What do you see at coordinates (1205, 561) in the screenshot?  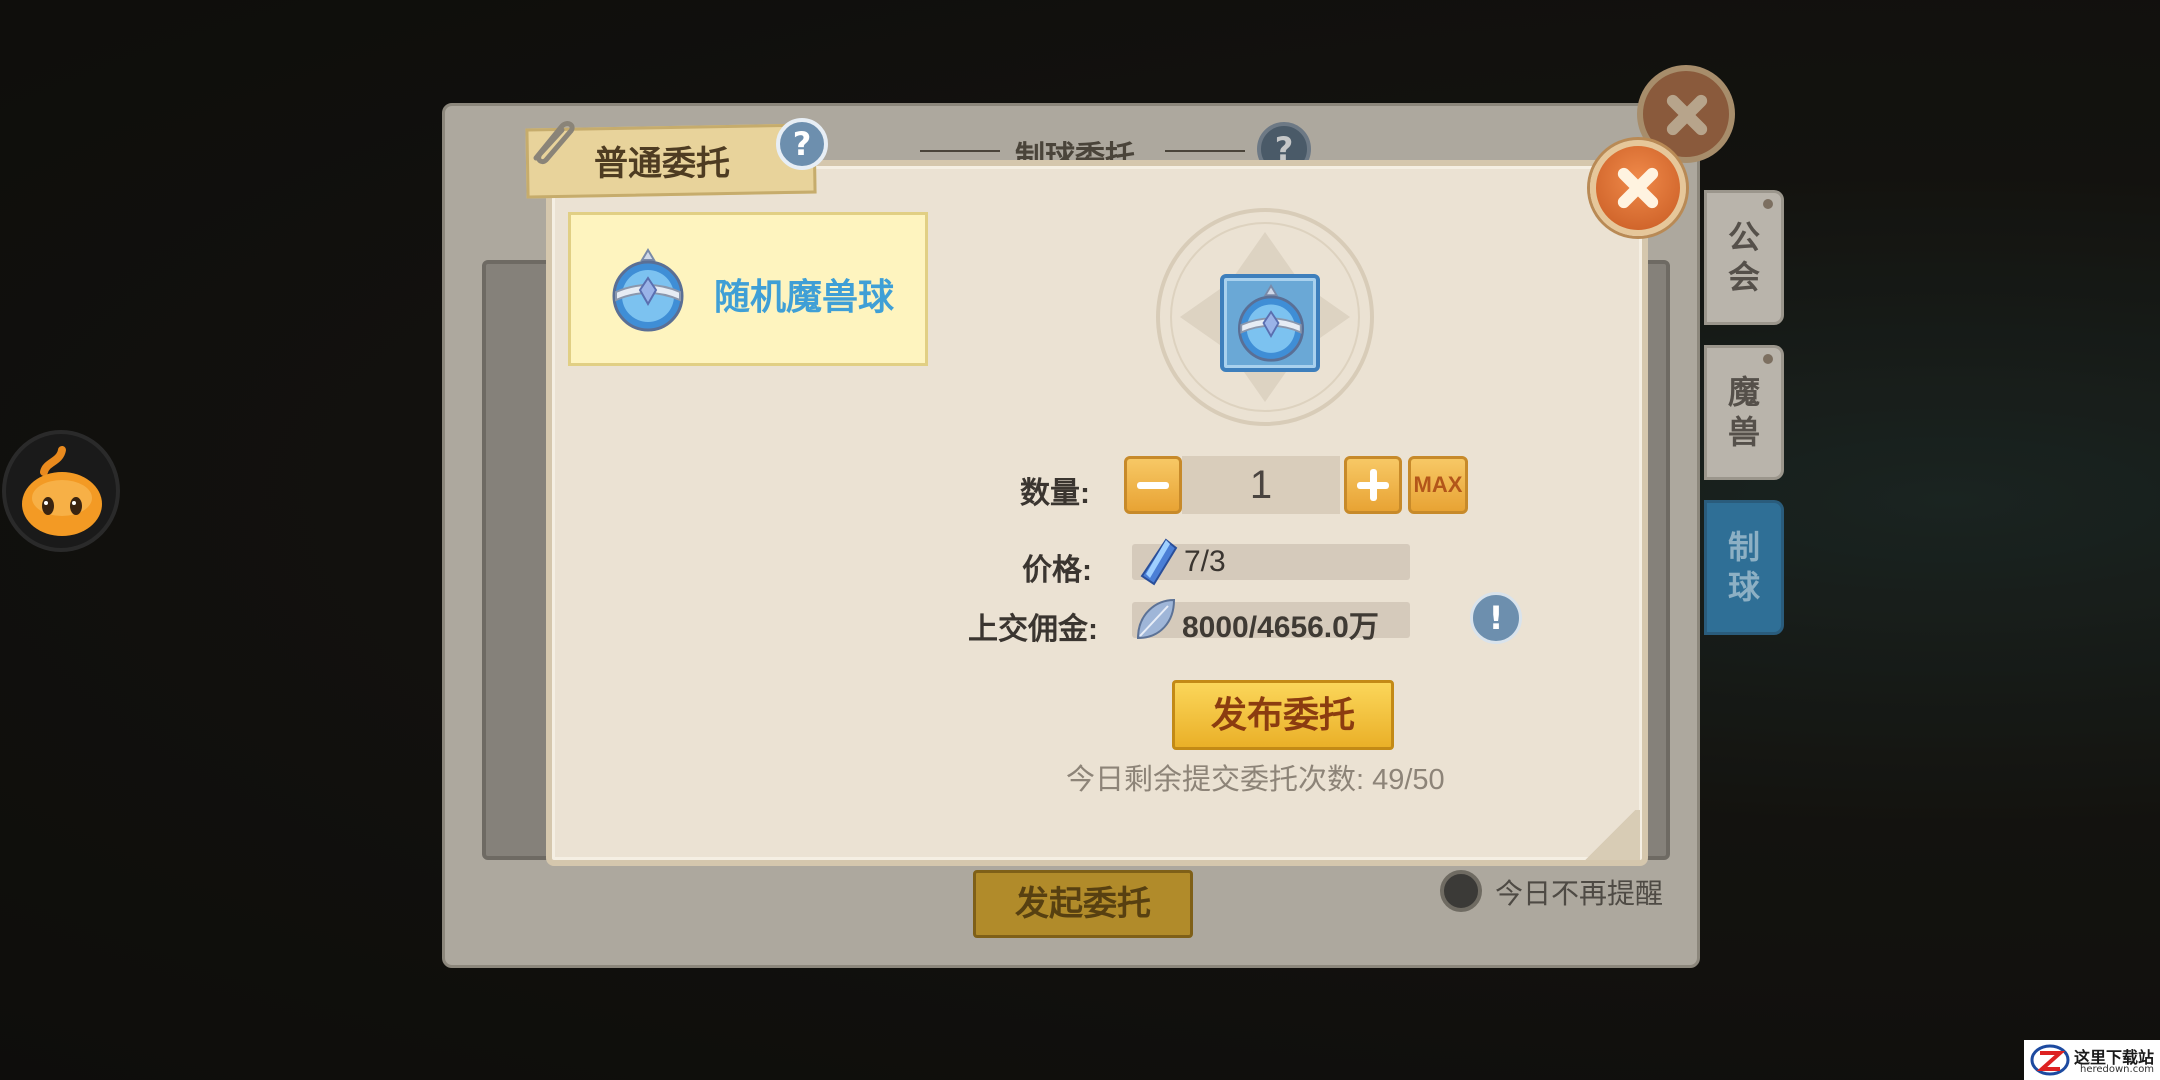 I see `price-value: 7/3` at bounding box center [1205, 561].